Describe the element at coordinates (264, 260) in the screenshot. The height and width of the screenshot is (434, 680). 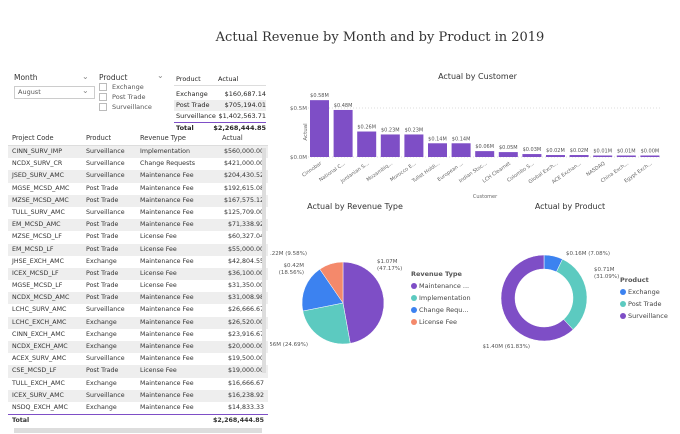
I see `vertical-scrollbar` at that location.